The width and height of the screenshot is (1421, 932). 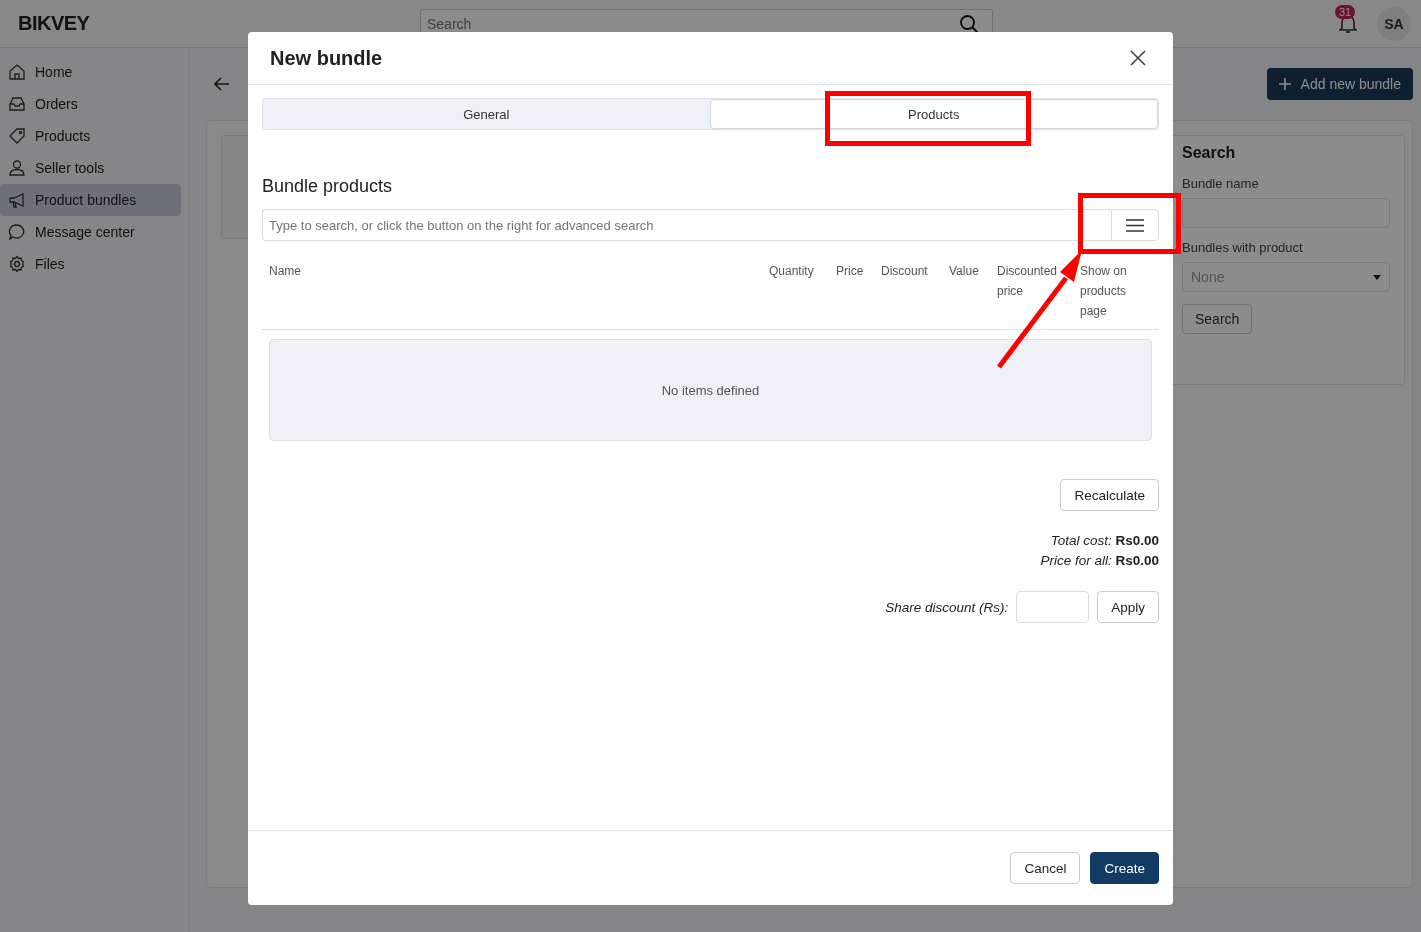 What do you see at coordinates (328, 186) in the screenshot?
I see `section-title: Bundle products` at bounding box center [328, 186].